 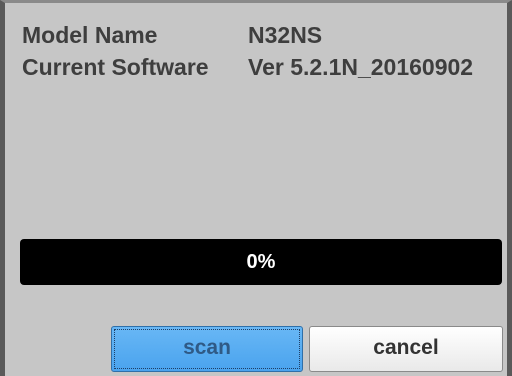 I want to click on current-software-value: Ver 5.2.1N_20160902, so click(x=361, y=67).